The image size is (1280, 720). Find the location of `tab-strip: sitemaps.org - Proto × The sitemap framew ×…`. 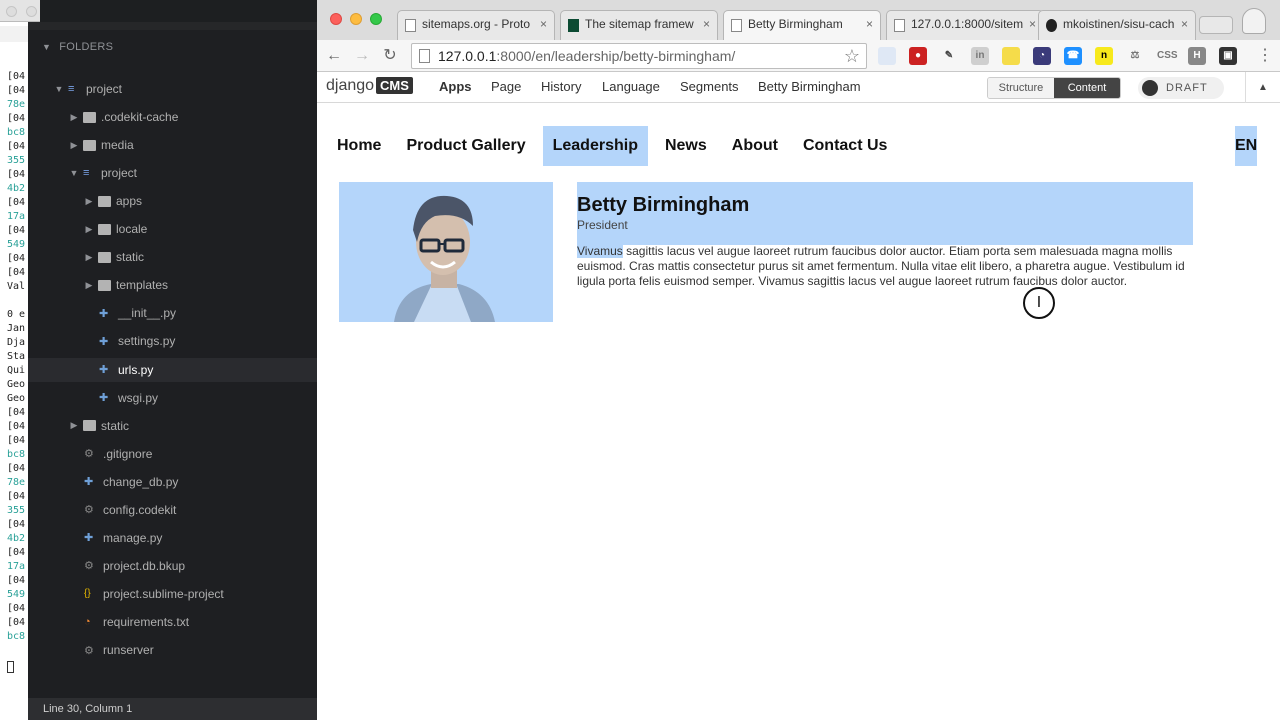

tab-strip: sitemaps.org - Proto × The sitemap framew ×… is located at coordinates (798, 20).